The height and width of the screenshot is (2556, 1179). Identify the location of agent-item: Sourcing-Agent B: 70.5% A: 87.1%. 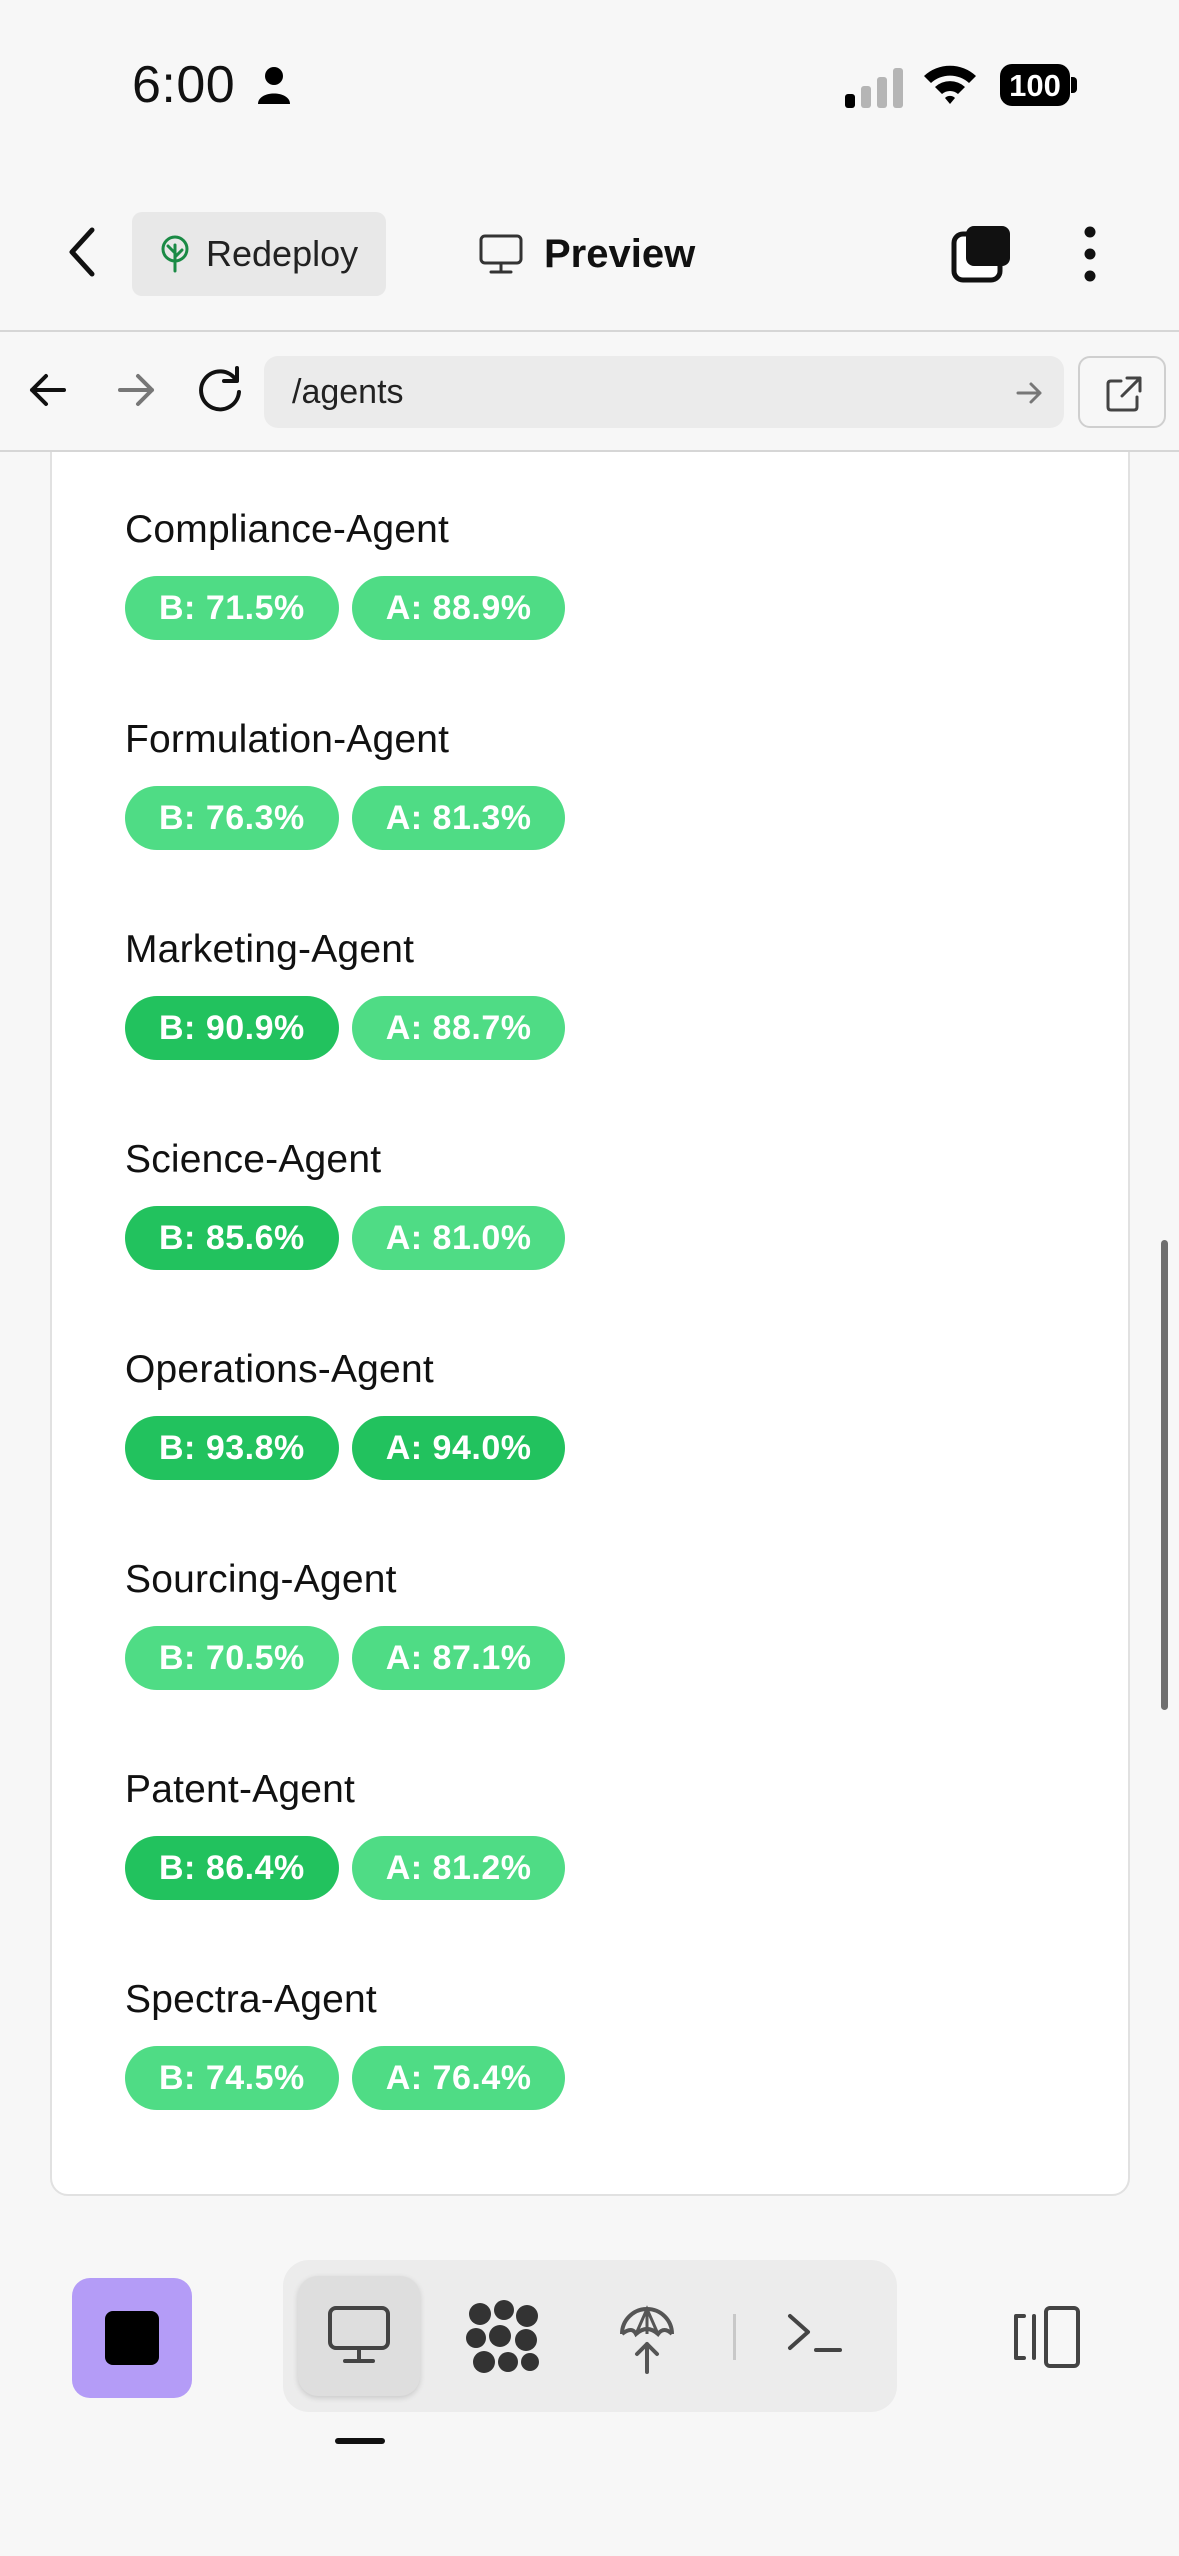
(345, 1624).